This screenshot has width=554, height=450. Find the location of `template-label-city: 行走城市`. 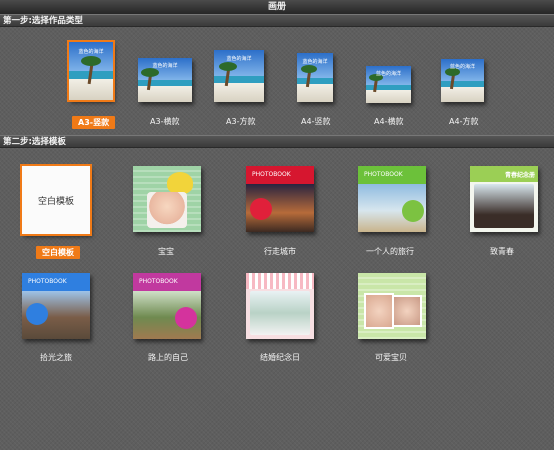

template-label-city: 行走城市 is located at coordinates (280, 251).